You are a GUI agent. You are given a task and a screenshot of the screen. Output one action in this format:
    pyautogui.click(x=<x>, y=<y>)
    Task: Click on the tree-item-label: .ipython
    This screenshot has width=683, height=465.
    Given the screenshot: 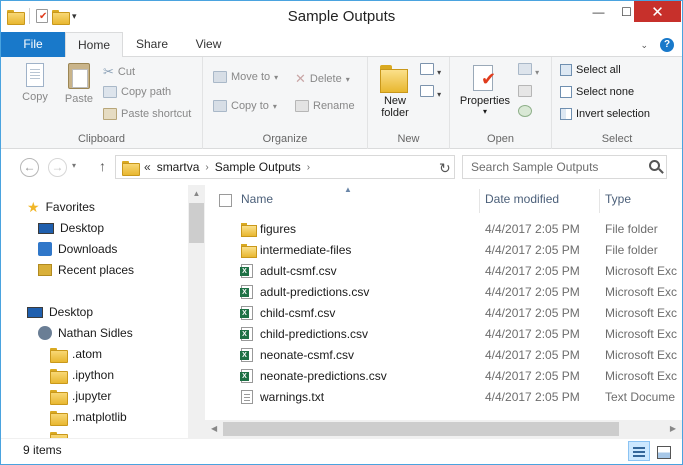 What is the action you would take?
    pyautogui.click(x=93, y=375)
    